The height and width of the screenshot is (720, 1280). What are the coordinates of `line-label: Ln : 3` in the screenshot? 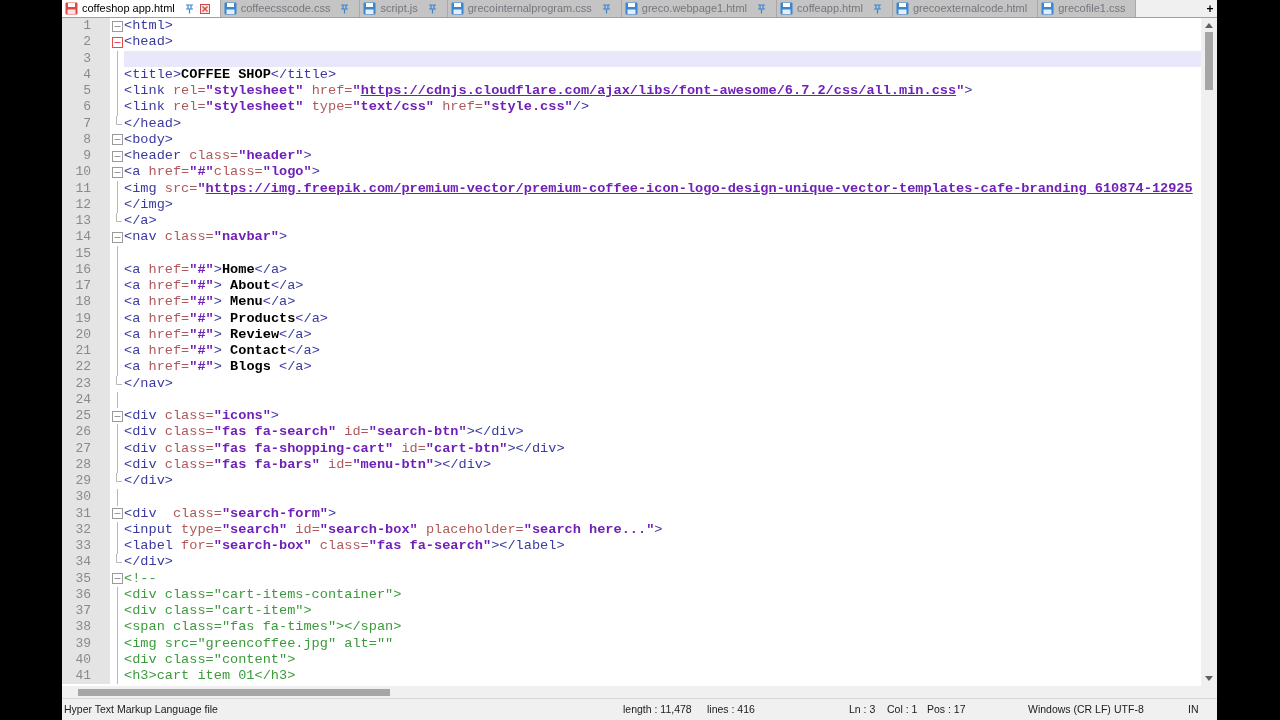 It's located at (863, 709).